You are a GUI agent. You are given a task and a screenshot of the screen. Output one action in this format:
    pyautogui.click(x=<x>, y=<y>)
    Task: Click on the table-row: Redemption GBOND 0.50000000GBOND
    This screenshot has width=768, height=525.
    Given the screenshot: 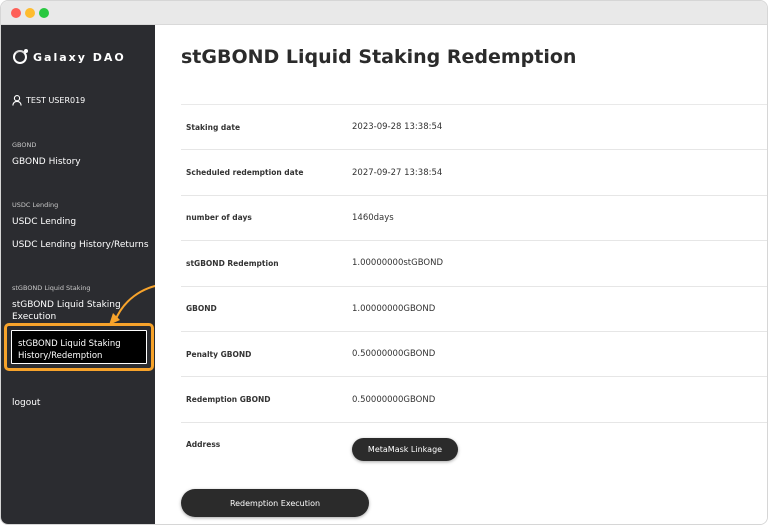 What is the action you would take?
    pyautogui.click(x=474, y=398)
    